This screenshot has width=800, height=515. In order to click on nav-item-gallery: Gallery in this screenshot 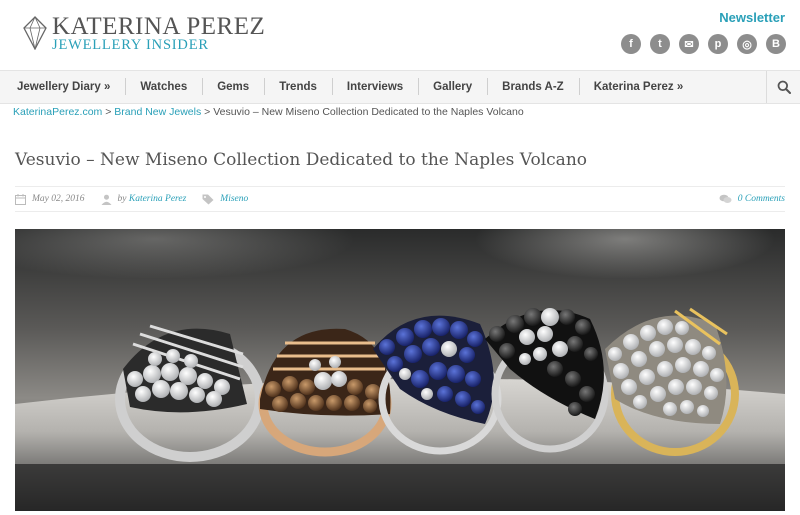, I will do `click(452, 87)`.